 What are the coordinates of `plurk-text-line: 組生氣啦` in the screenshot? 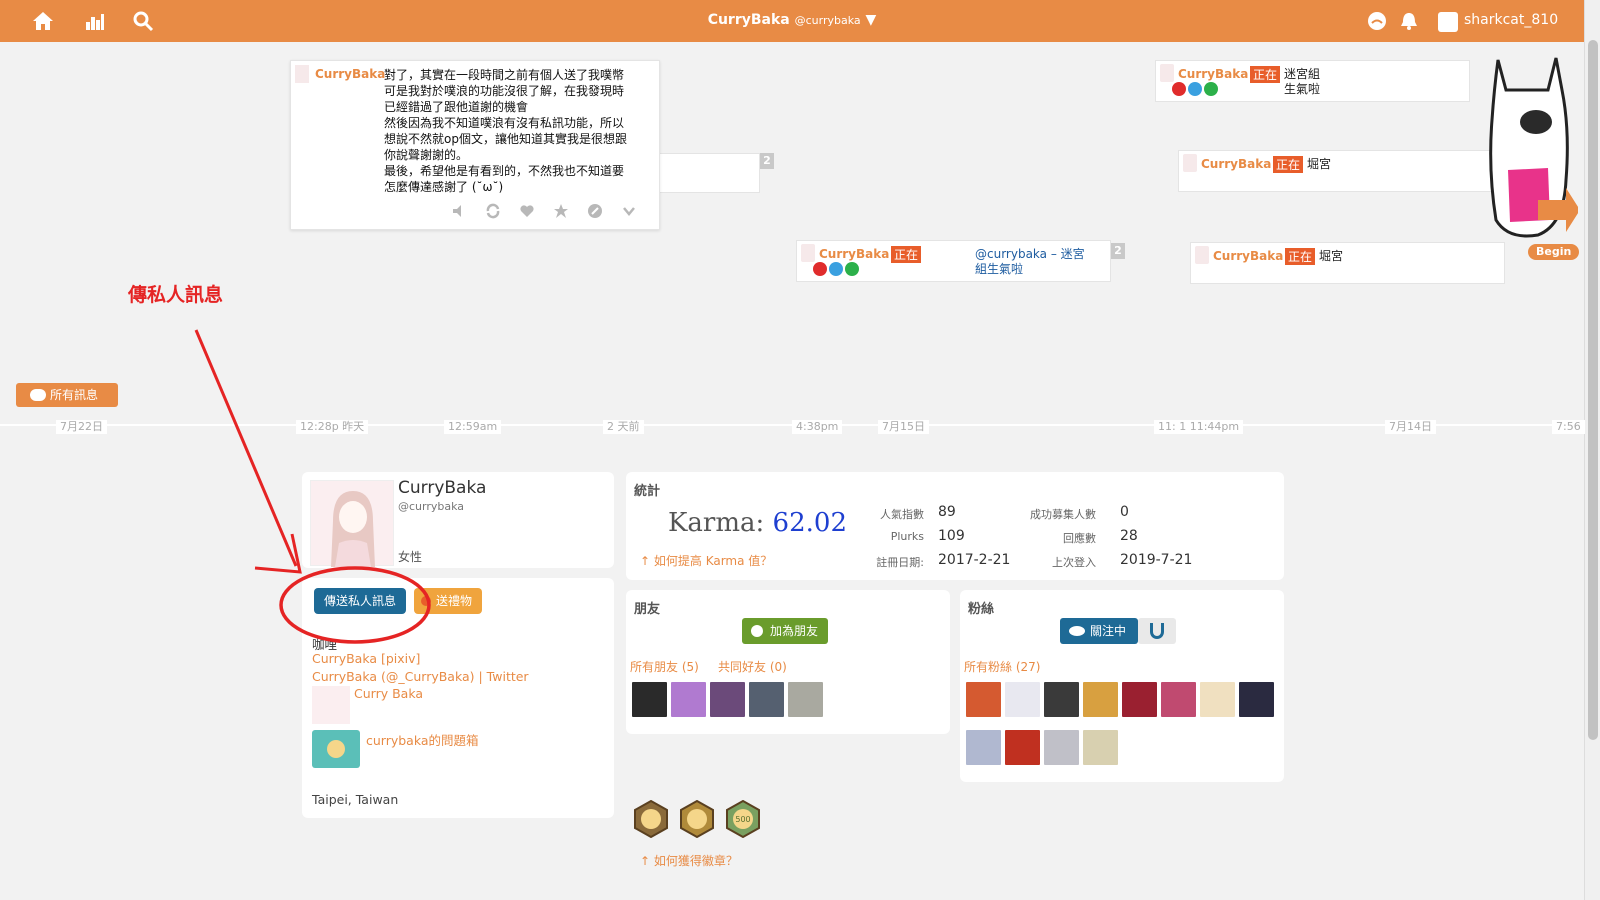 It's located at (999, 269).